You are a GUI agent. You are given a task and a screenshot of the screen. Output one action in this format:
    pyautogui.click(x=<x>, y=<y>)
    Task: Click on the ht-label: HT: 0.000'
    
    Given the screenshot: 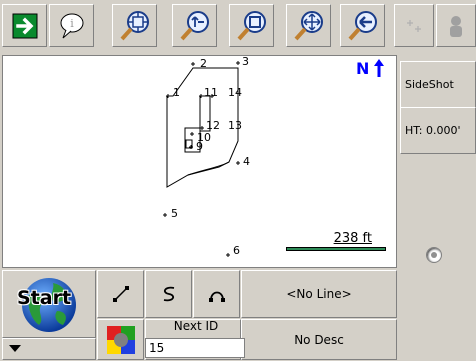 What is the action you would take?
    pyautogui.click(x=433, y=130)
    